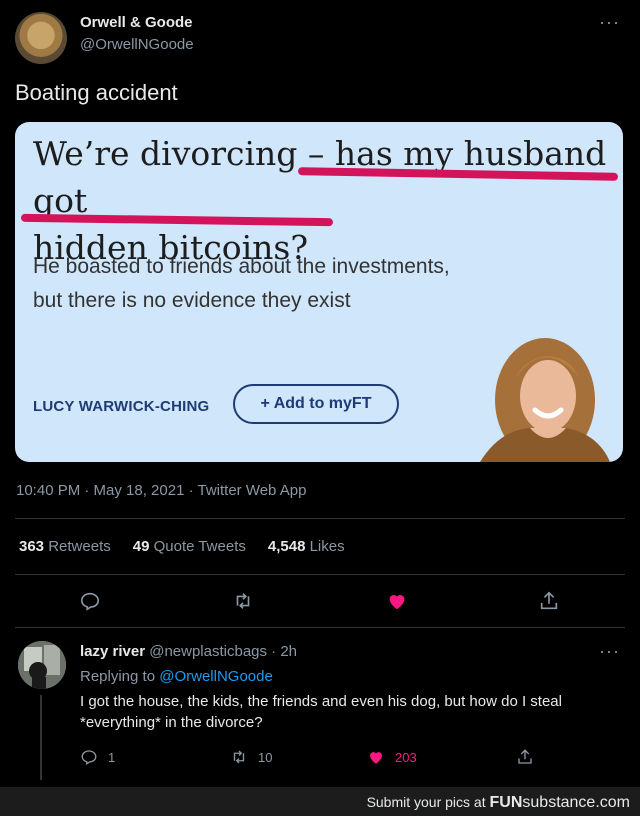  What do you see at coordinates (42, 665) in the screenshot?
I see `reply-author-avatar` at bounding box center [42, 665].